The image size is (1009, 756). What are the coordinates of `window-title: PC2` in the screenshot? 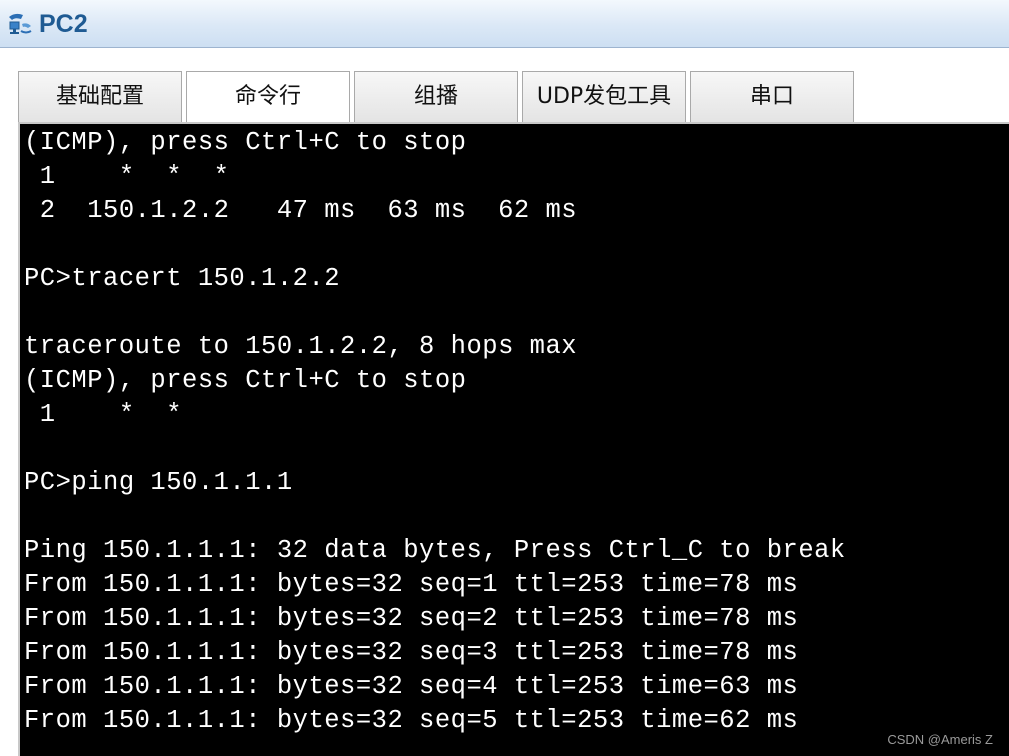 It's located at (63, 24).